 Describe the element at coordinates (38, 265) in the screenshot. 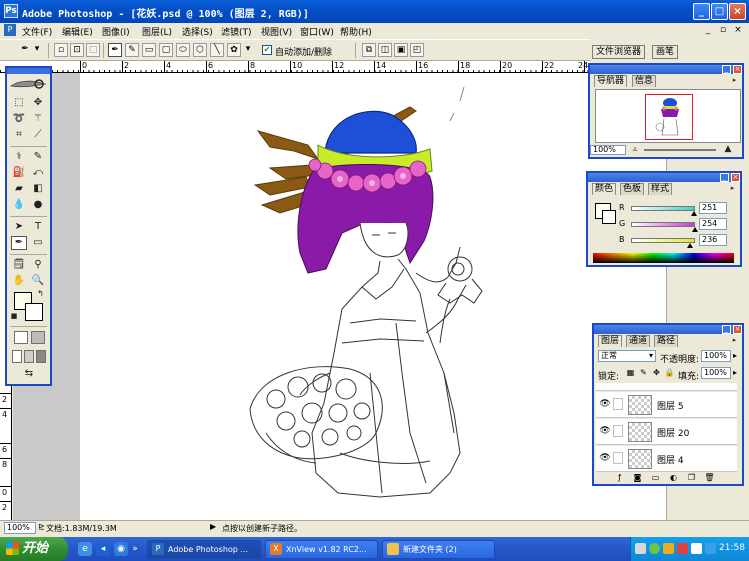

I see `eyedropper-icon: ⚲` at that location.